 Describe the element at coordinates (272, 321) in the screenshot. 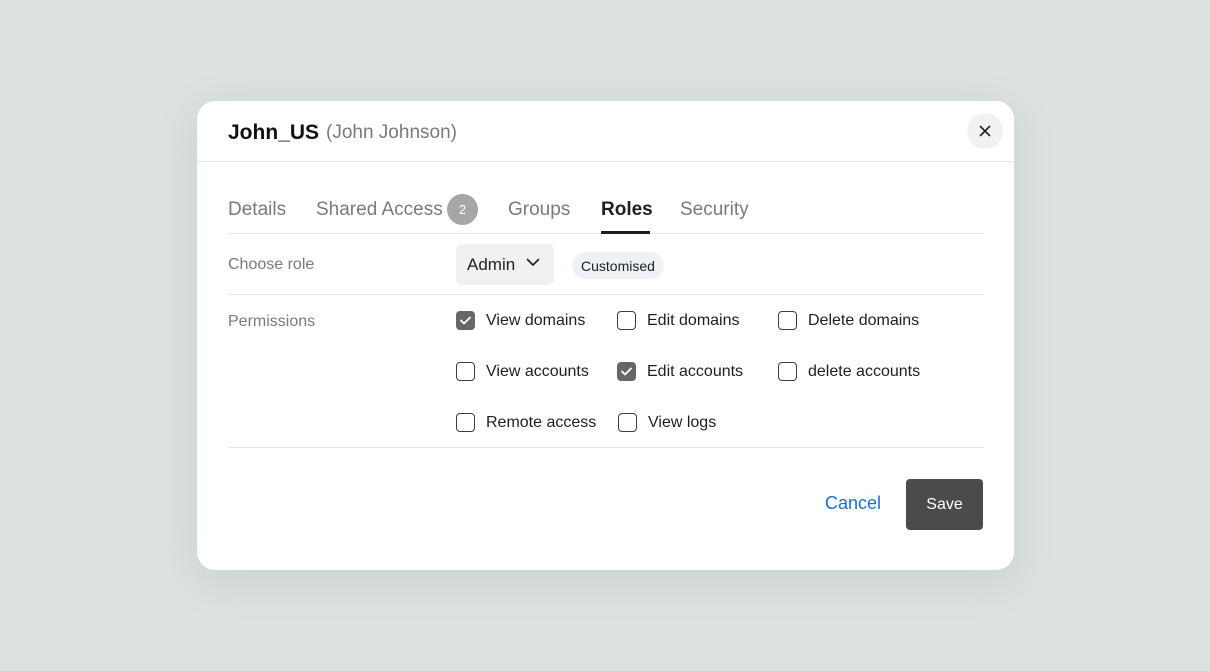

I see `permissions-label: Permissions` at that location.